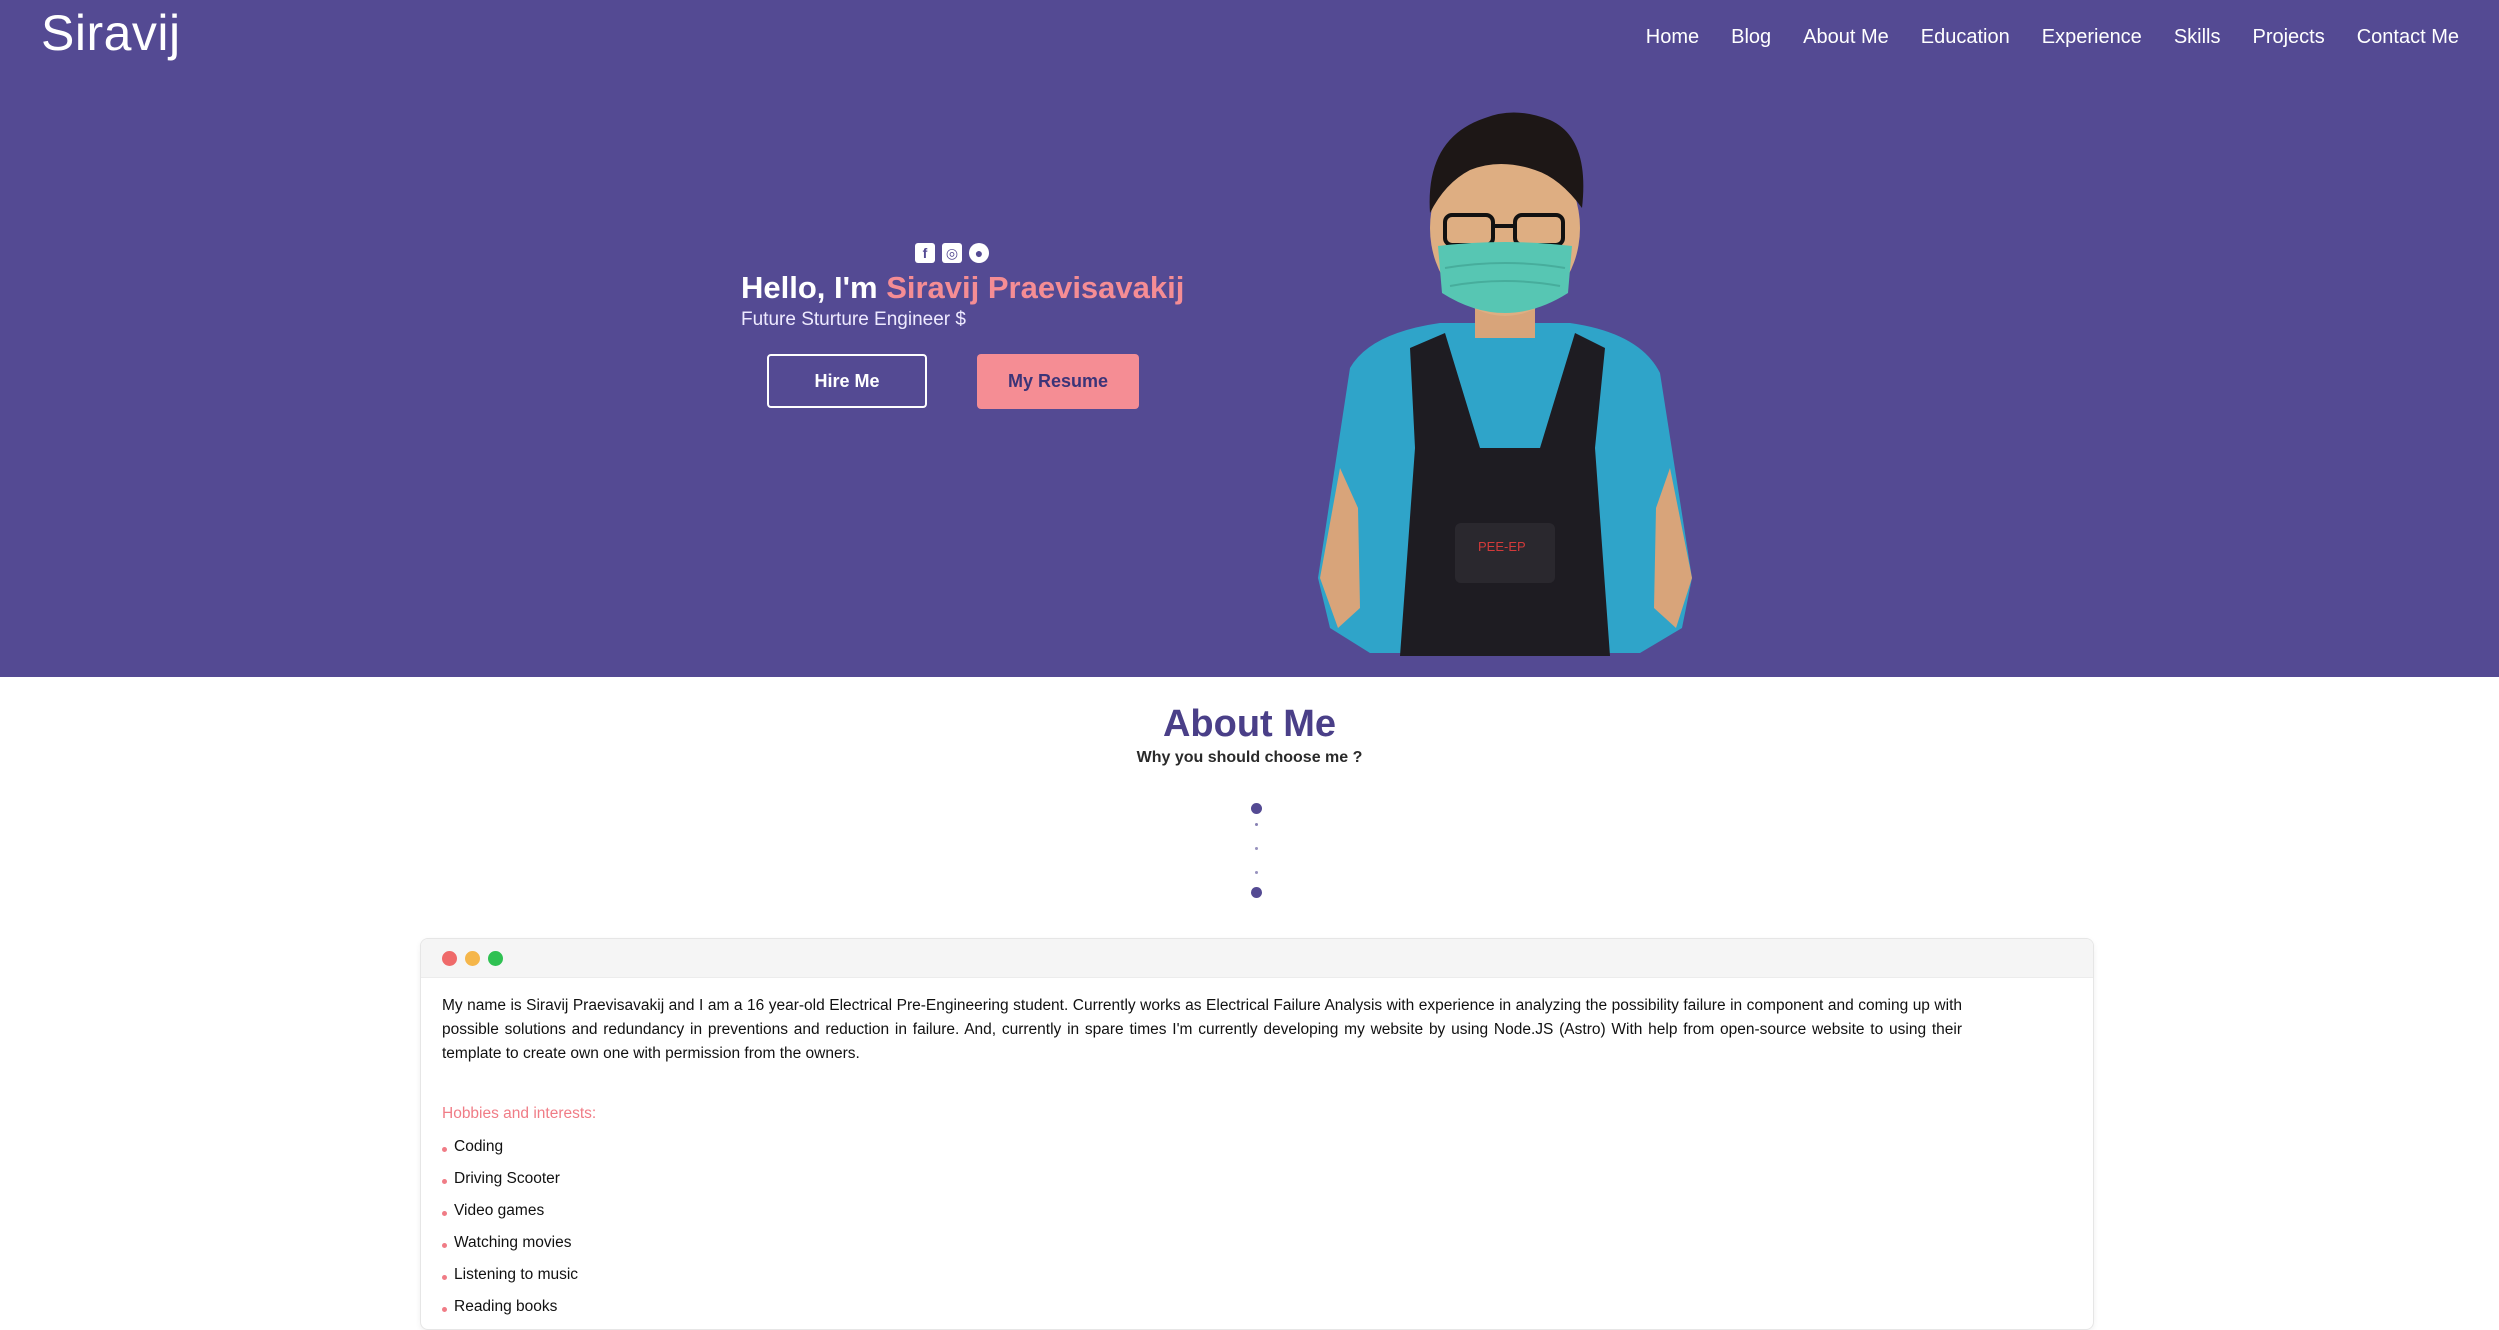  Describe the element at coordinates (513, 1242) in the screenshot. I see `hobby-label: Watching movies` at that location.